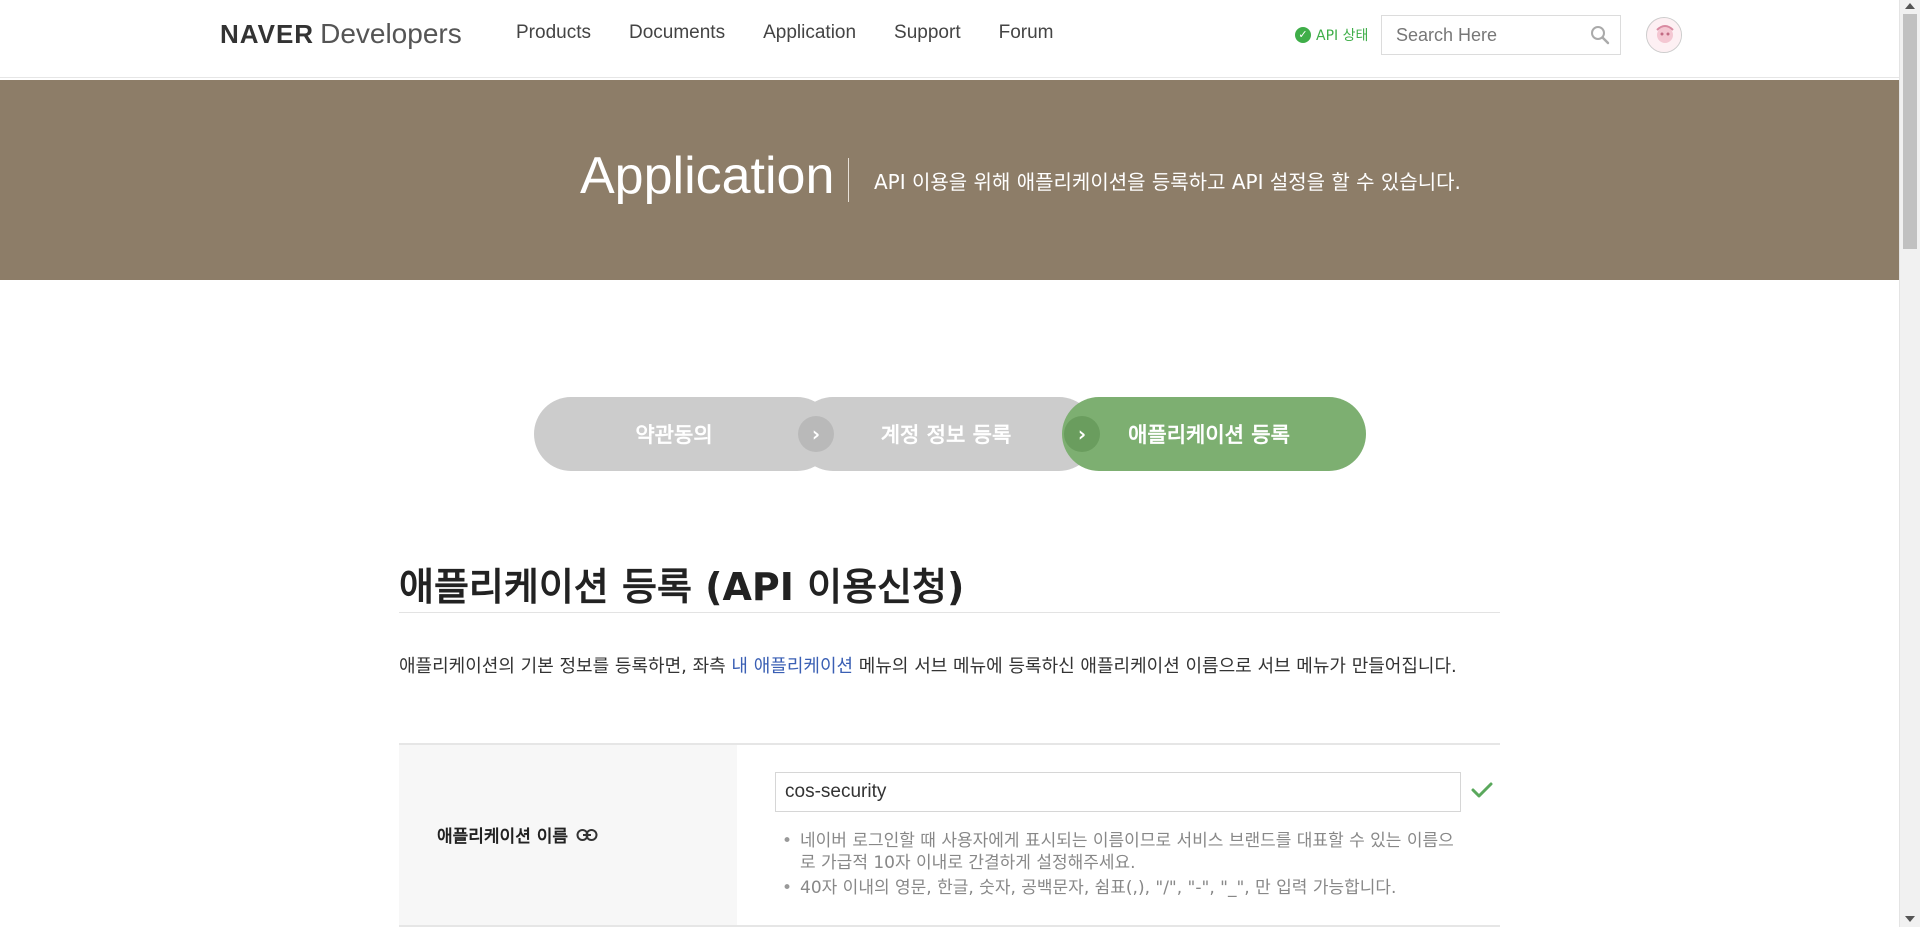 This screenshot has width=1920, height=927. Describe the element at coordinates (565, 666) in the screenshot. I see `desc-text: 애플리케이션의 기본 정보를 등록하면, 좌측` at that location.